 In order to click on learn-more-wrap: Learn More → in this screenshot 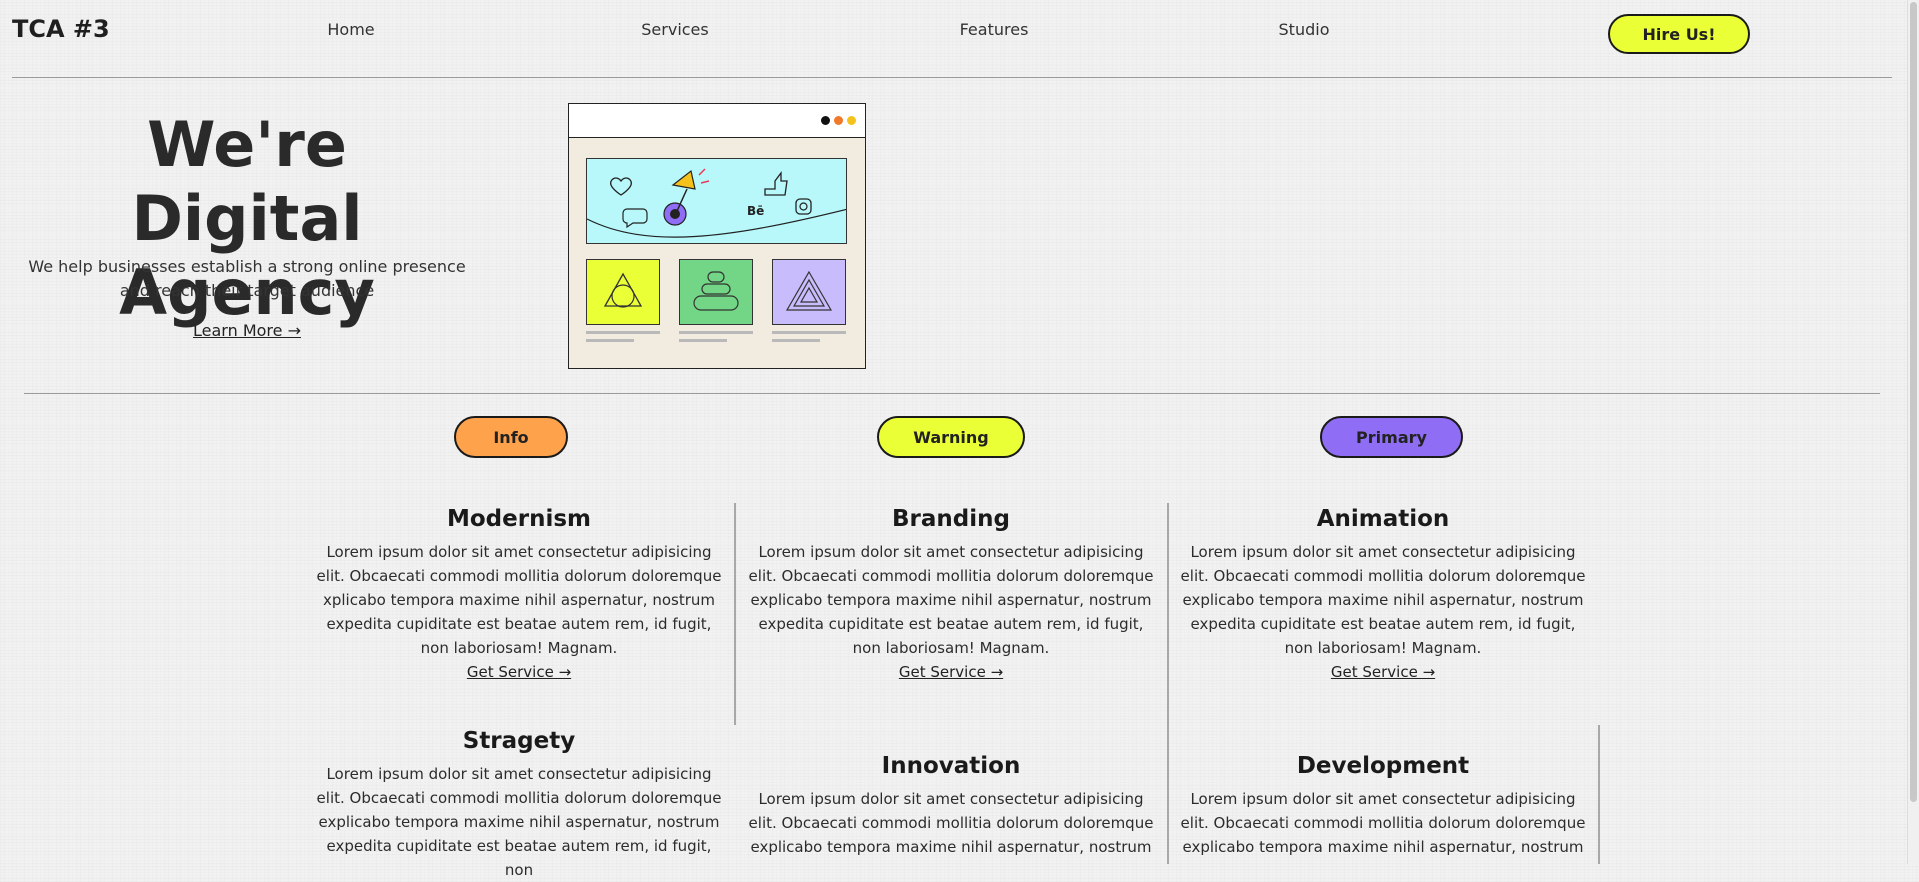, I will do `click(247, 330)`.